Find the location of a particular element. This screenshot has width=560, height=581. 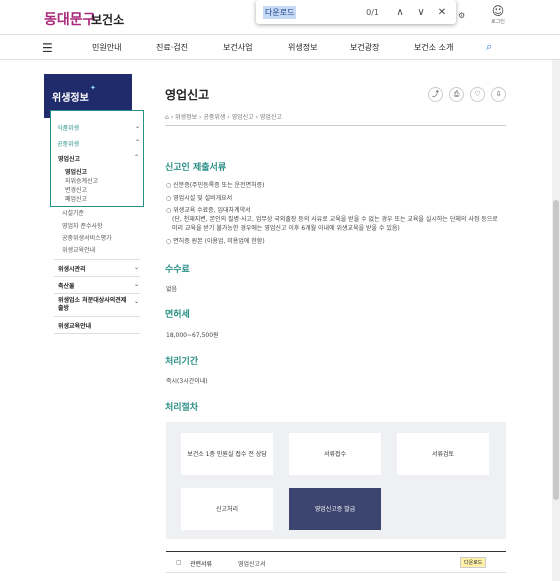

sidebar-sub-item: 공중위생서비스평가 is located at coordinates (87, 237).